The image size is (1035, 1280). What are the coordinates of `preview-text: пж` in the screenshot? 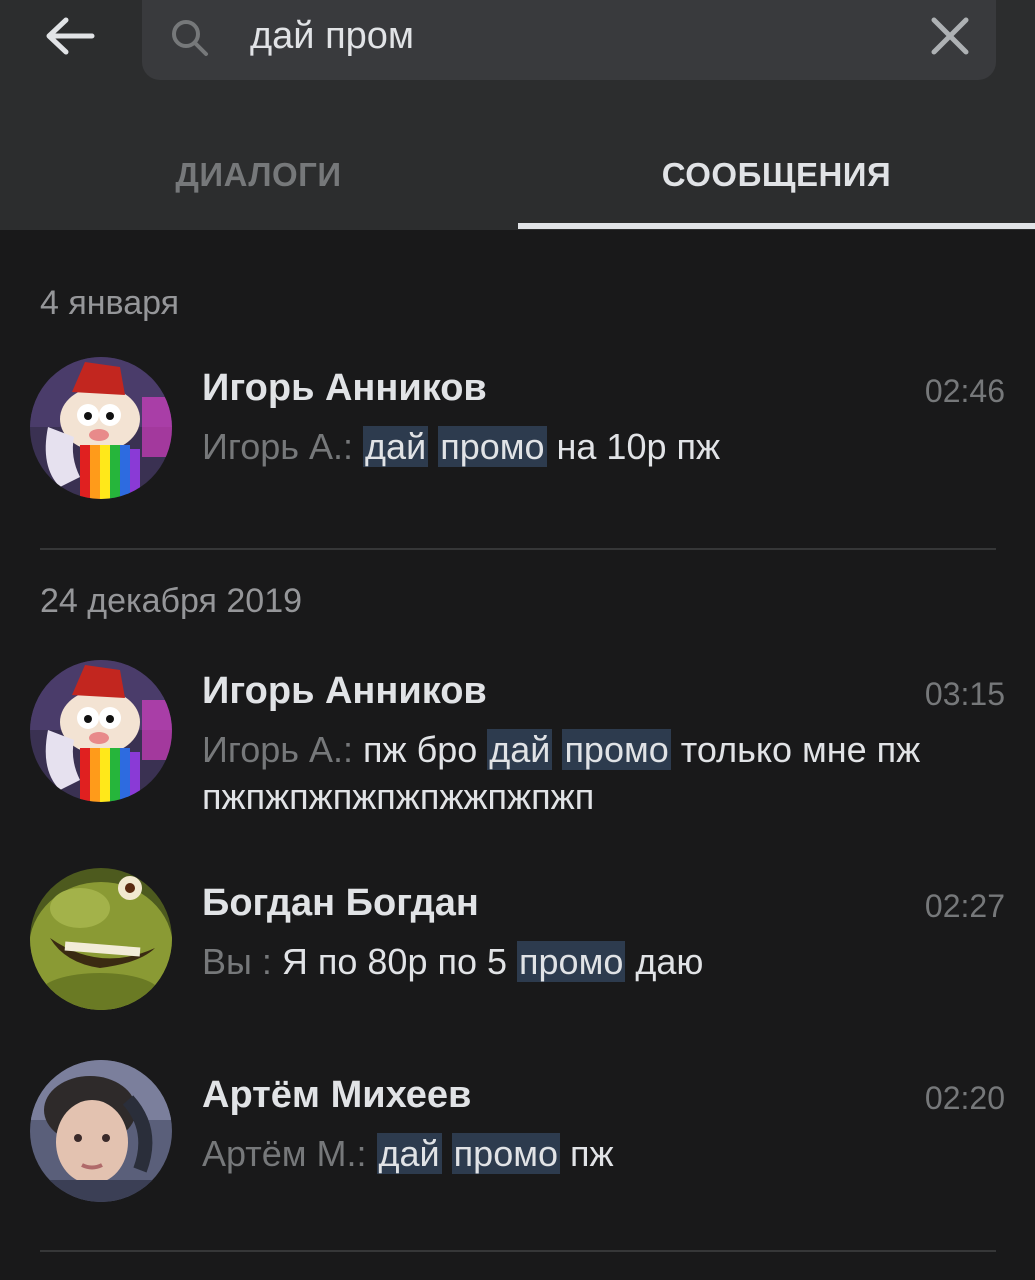 It's located at (586, 1153).